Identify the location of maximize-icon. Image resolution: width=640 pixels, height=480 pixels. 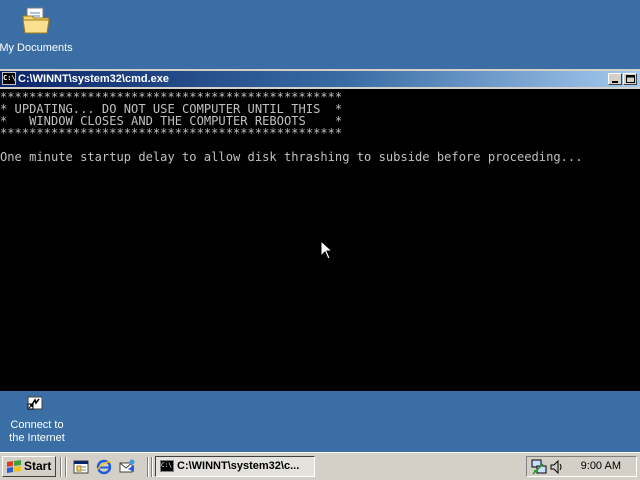
(630, 79).